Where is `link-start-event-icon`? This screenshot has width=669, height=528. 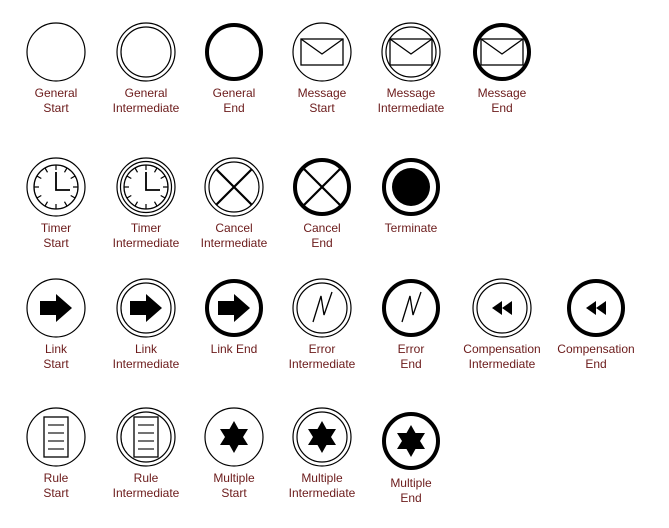 link-start-event-icon is located at coordinates (56, 308).